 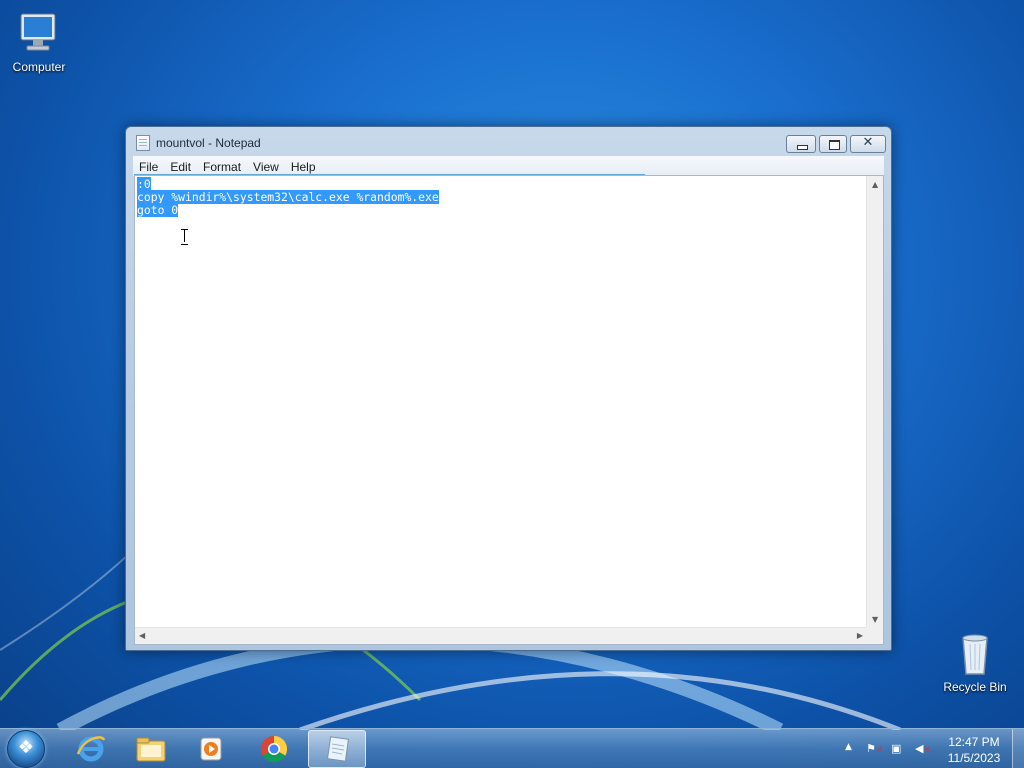 I want to click on computer-icon, so click(x=39, y=34).